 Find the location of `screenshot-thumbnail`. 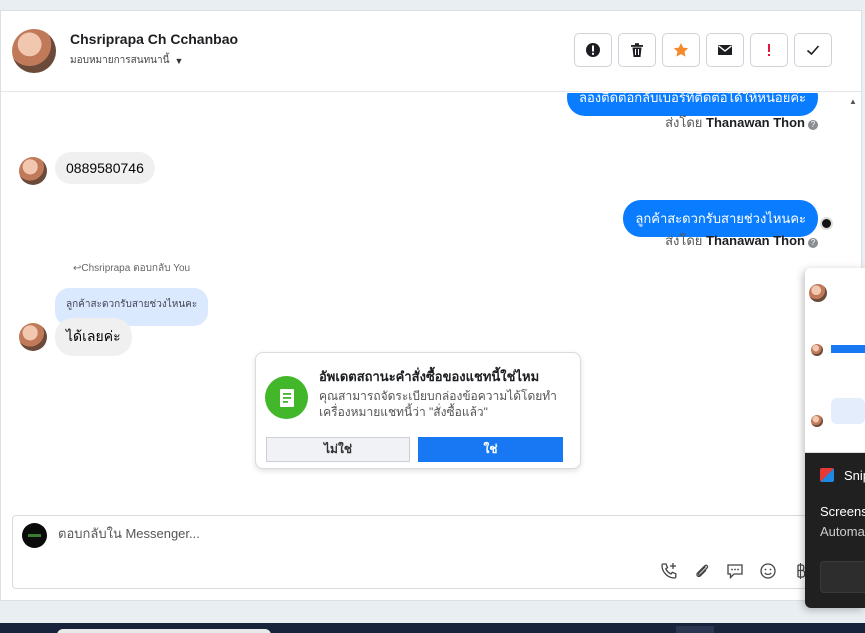

screenshot-thumbnail is located at coordinates (835, 360).